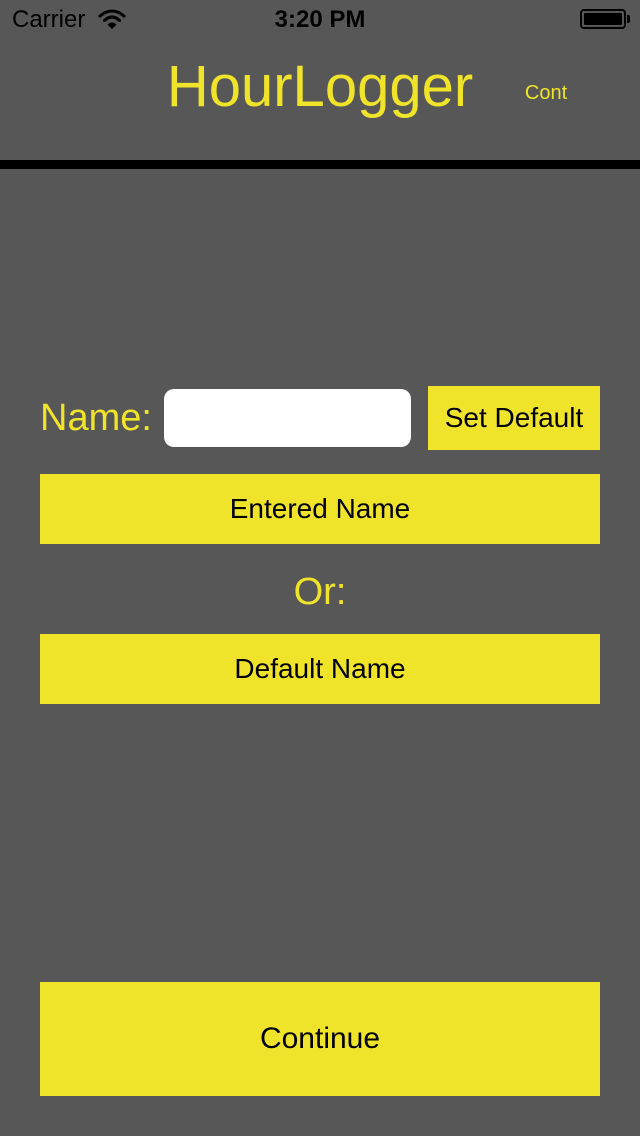  What do you see at coordinates (320, 164) in the screenshot?
I see `header-divider` at bounding box center [320, 164].